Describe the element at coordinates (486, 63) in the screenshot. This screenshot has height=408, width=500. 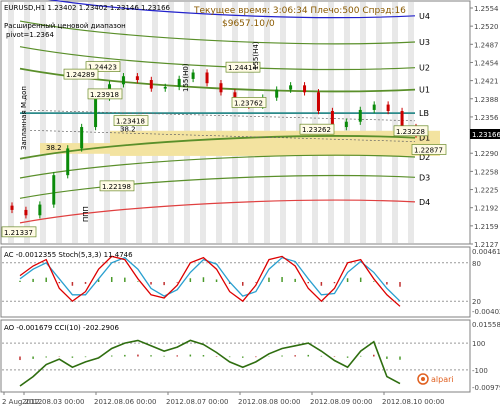
I see `price-tick-label: 1.2454` at that location.